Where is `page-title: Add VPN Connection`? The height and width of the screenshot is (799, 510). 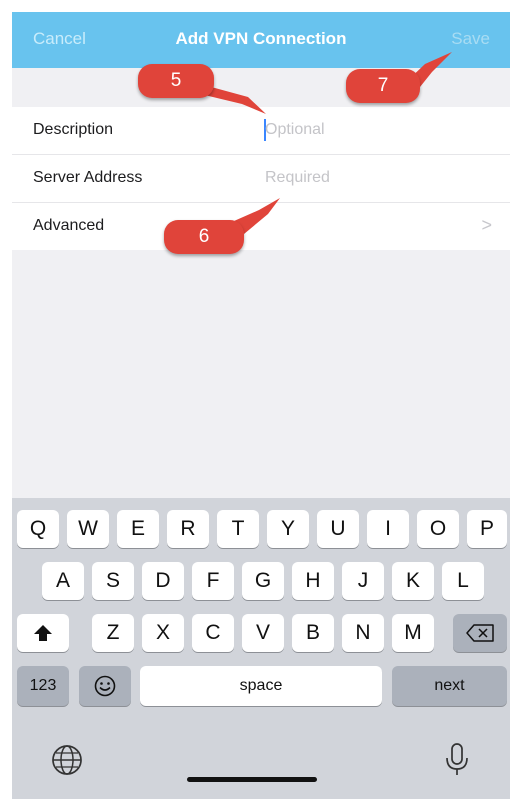
page-title: Add VPN Connection is located at coordinates (261, 38).